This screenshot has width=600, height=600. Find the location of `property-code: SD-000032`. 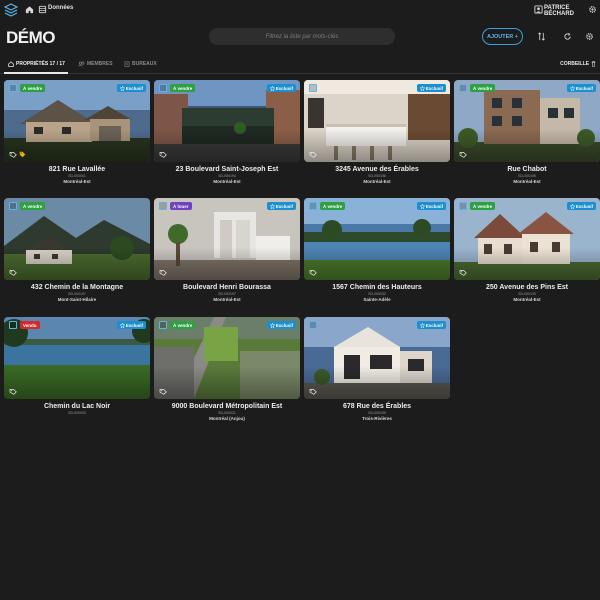

property-code: SD-000032 is located at coordinates (377, 294).